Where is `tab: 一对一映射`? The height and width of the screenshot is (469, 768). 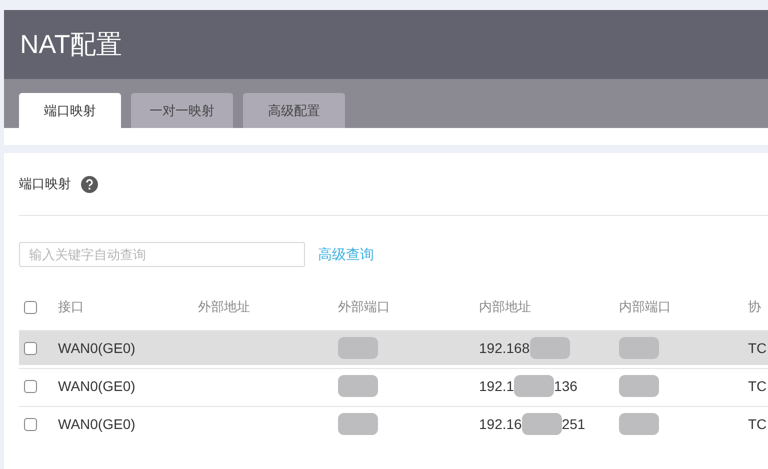 tab: 一对一映射 is located at coordinates (182, 110).